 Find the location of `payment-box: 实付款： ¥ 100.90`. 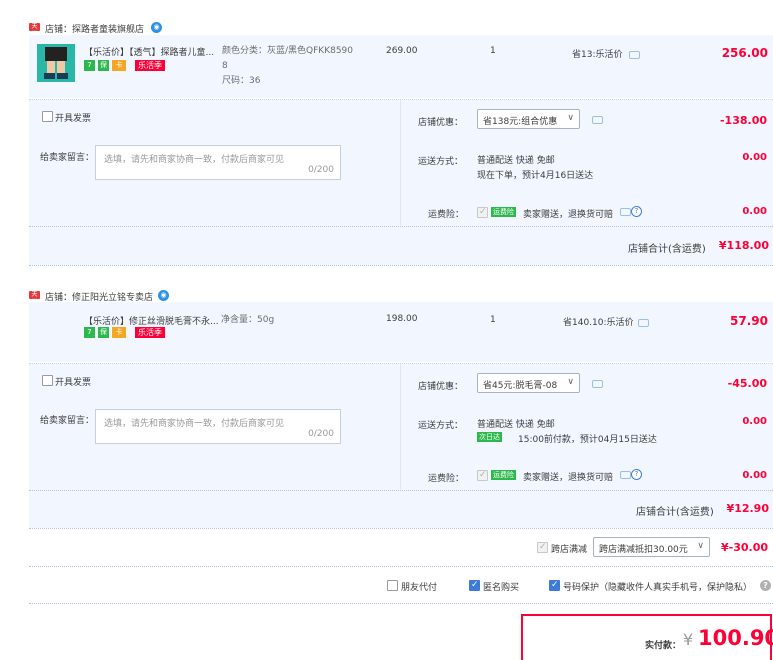

payment-box: 实付款： ¥ 100.90 is located at coordinates (647, 637).